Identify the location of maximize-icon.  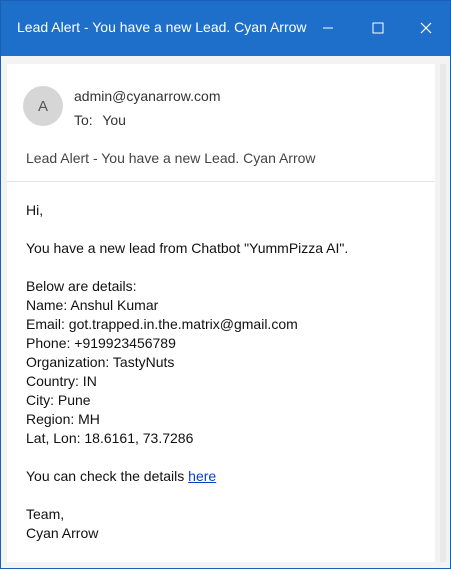
(378, 28).